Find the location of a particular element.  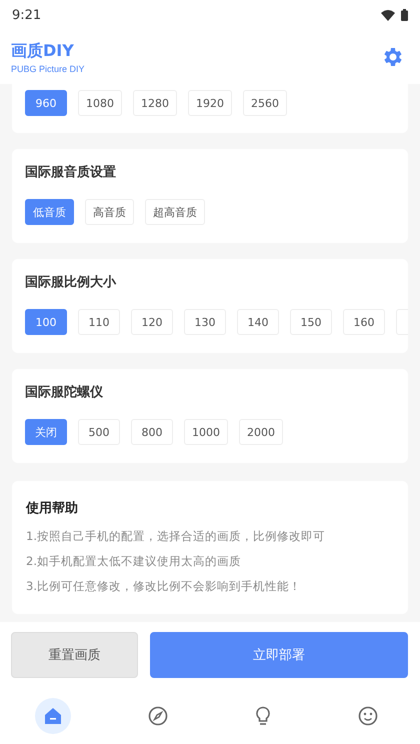

option-button: 1000 is located at coordinates (206, 432).